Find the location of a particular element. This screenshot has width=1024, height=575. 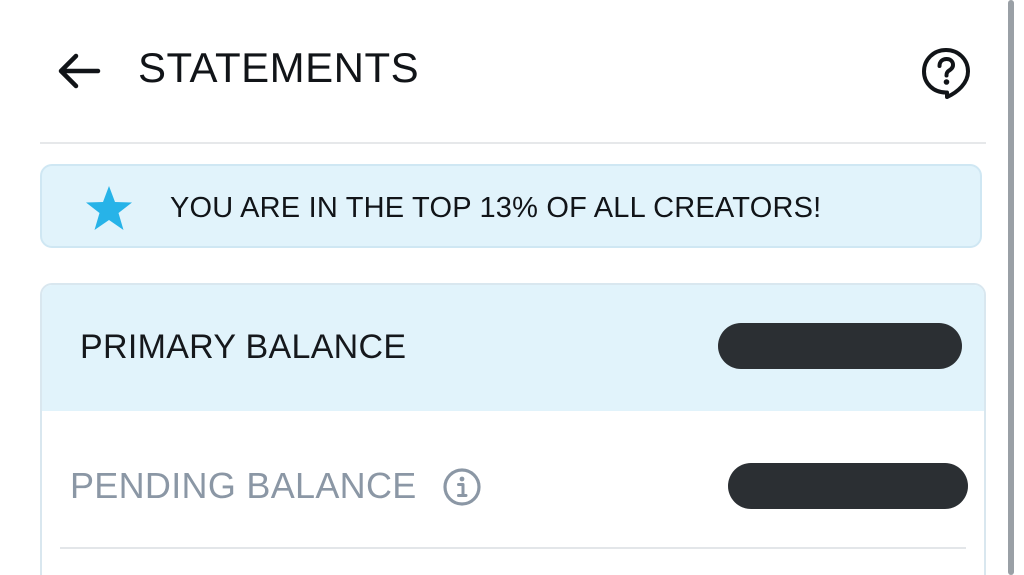

star-icon-wrap is located at coordinates (109, 208).